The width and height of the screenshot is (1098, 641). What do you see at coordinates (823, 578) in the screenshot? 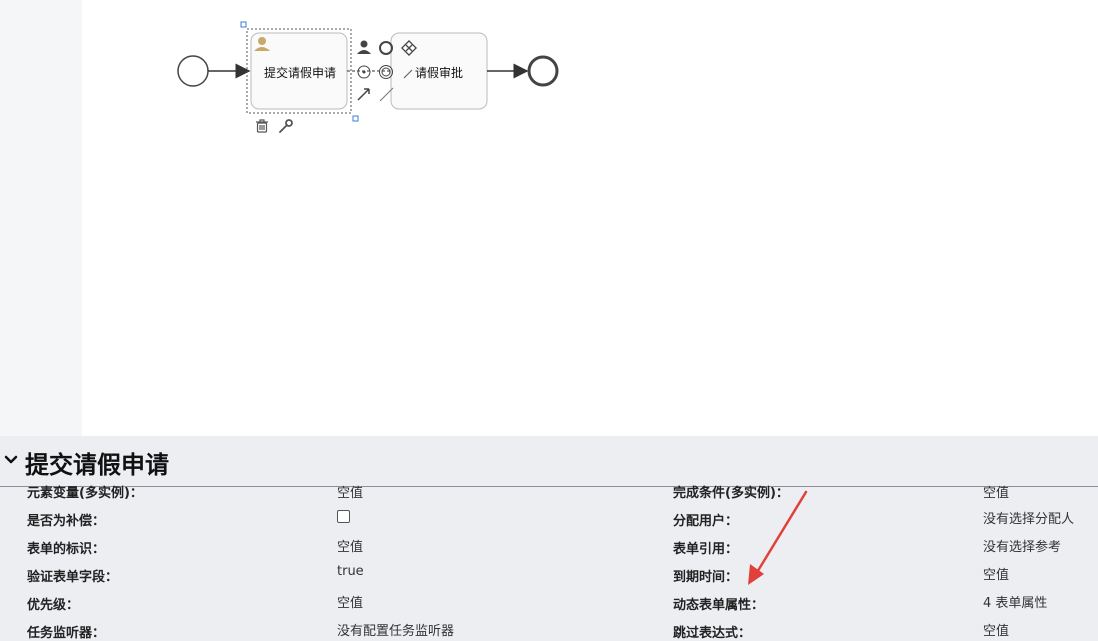
I see `property-row: 到期时间： 空值` at bounding box center [823, 578].